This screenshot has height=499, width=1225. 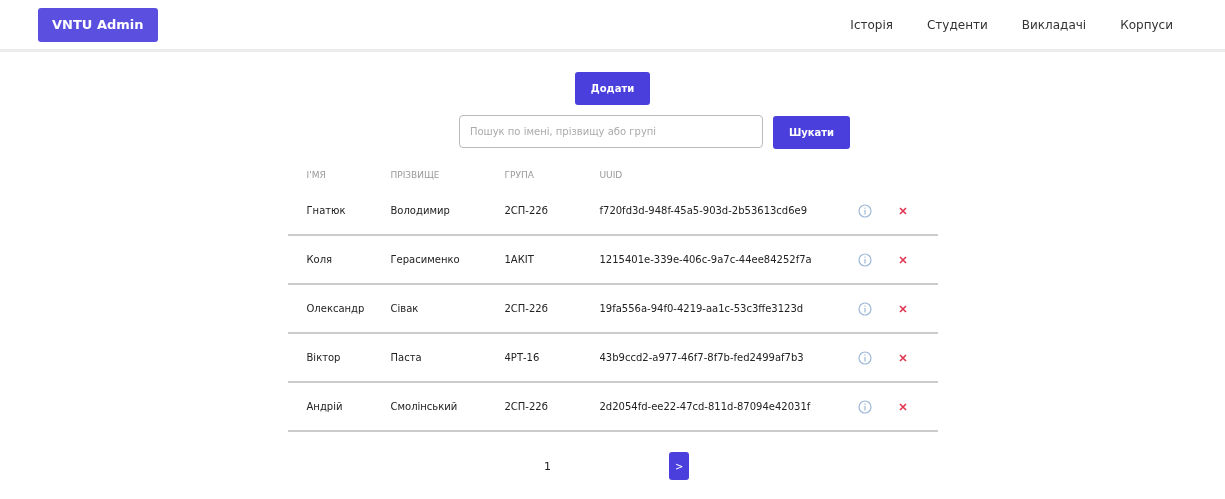 I want to click on table-cell-text: Герасименко, so click(x=425, y=259).